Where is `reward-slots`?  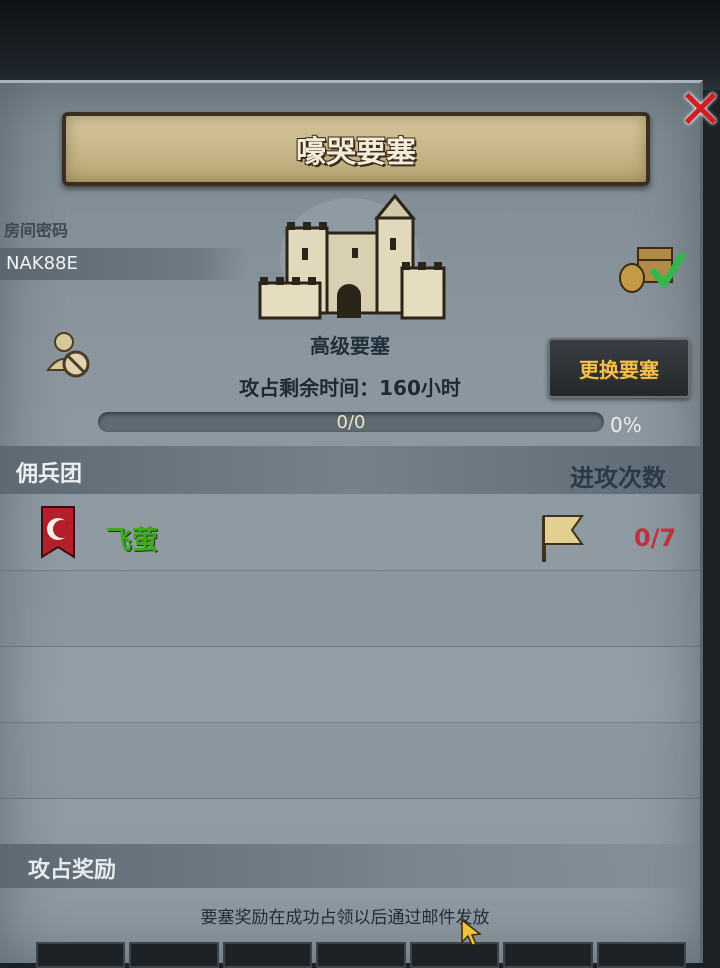
reward-slots is located at coordinates (361, 955).